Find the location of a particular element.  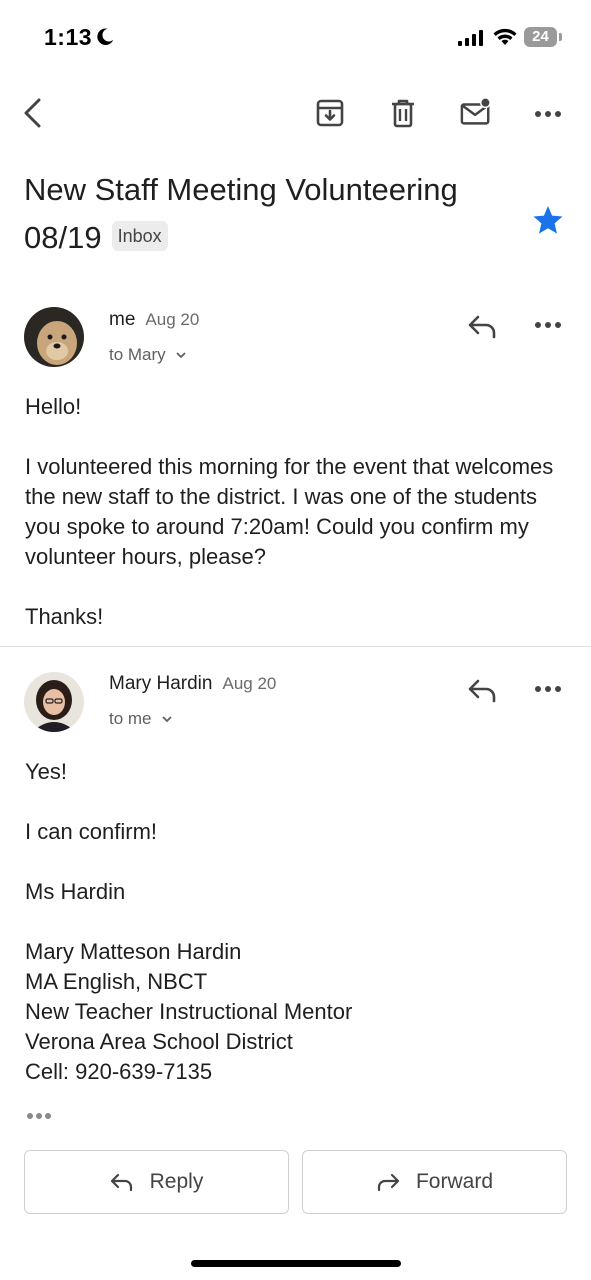

battery-indicator: 24 is located at coordinates (544, 37).